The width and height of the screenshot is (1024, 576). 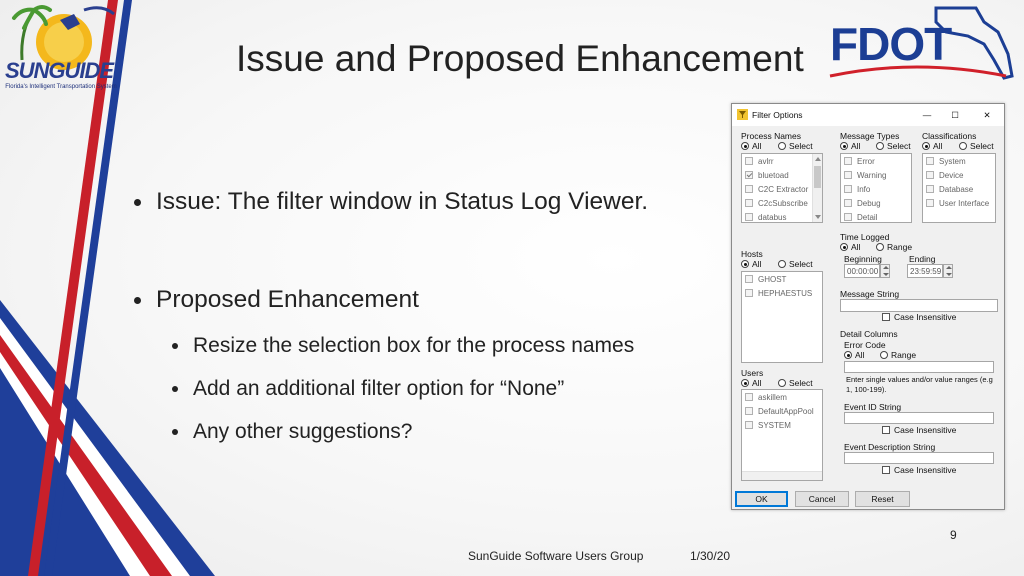 I want to click on list-item: databus, so click(x=765, y=217).